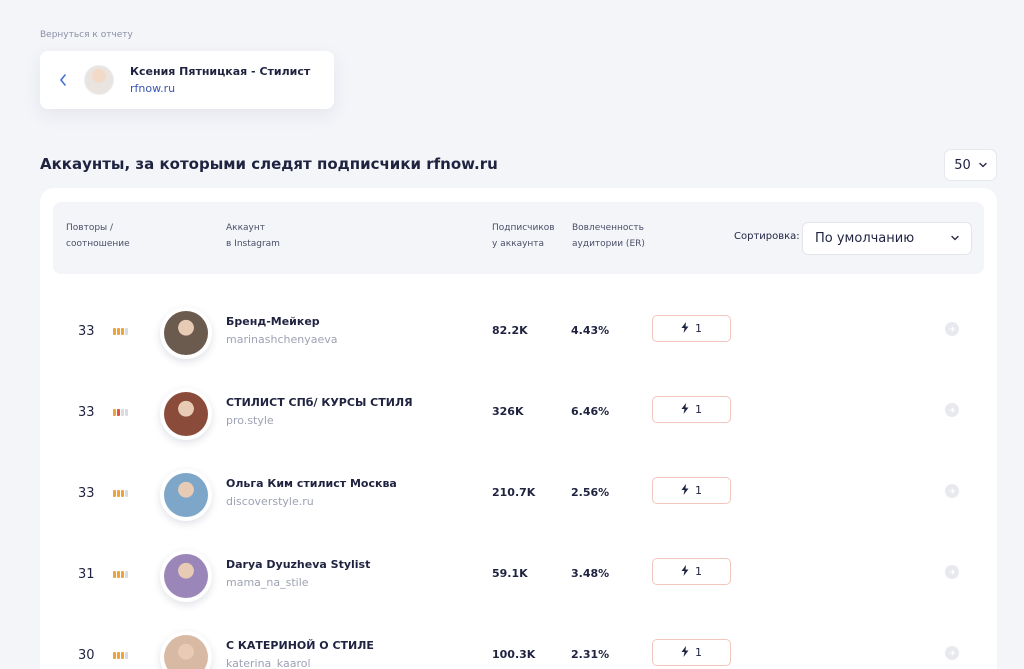 This screenshot has height=669, width=1024. I want to click on account-name: Ольга Ким стилист Москва, so click(311, 483).